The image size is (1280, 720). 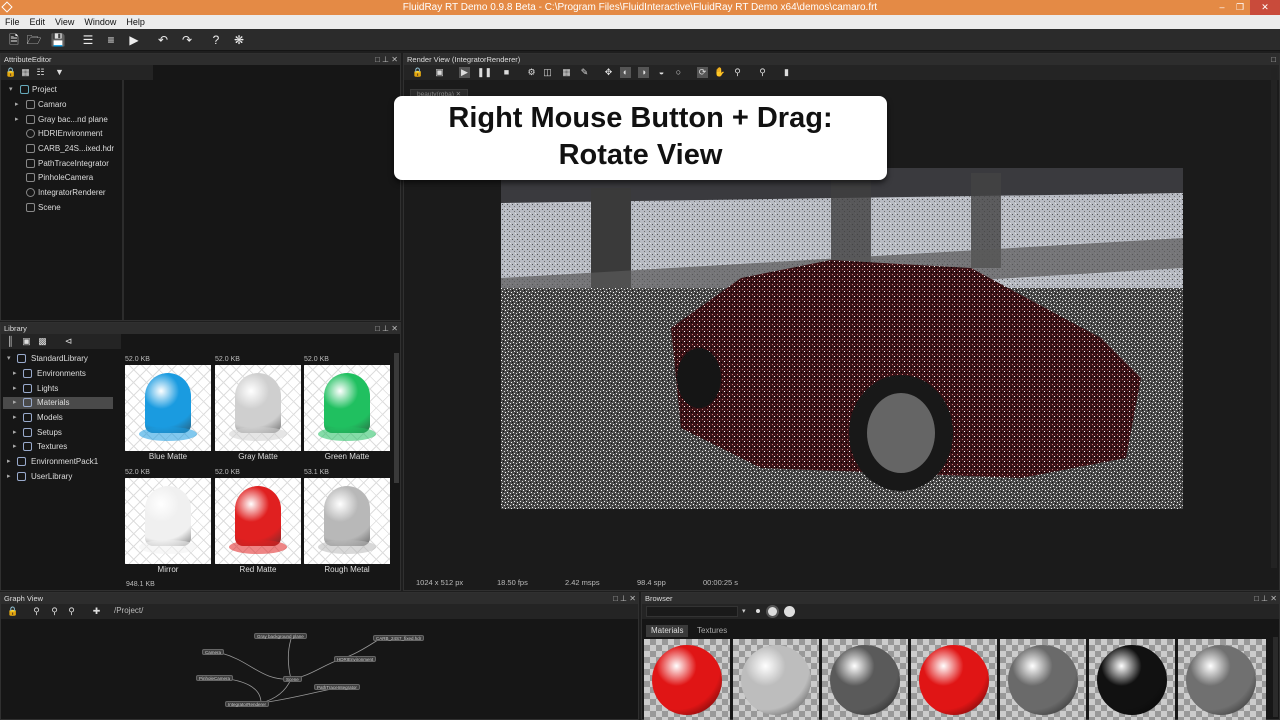 I want to click on graph-node: Scene, so click(x=292, y=679).